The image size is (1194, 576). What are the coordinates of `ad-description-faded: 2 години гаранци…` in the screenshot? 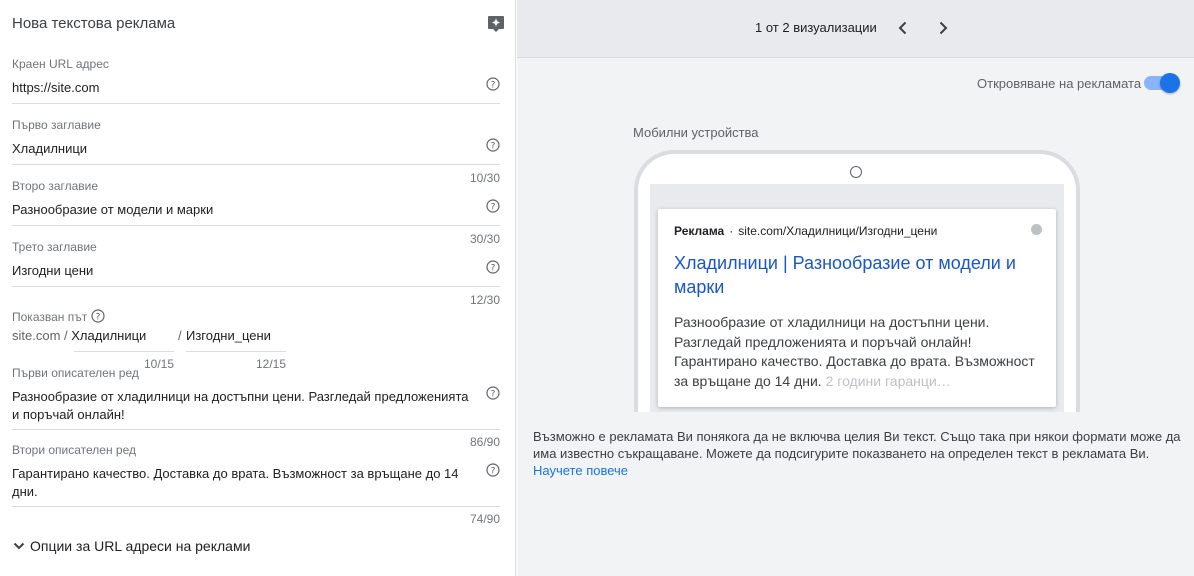 It's located at (888, 380).